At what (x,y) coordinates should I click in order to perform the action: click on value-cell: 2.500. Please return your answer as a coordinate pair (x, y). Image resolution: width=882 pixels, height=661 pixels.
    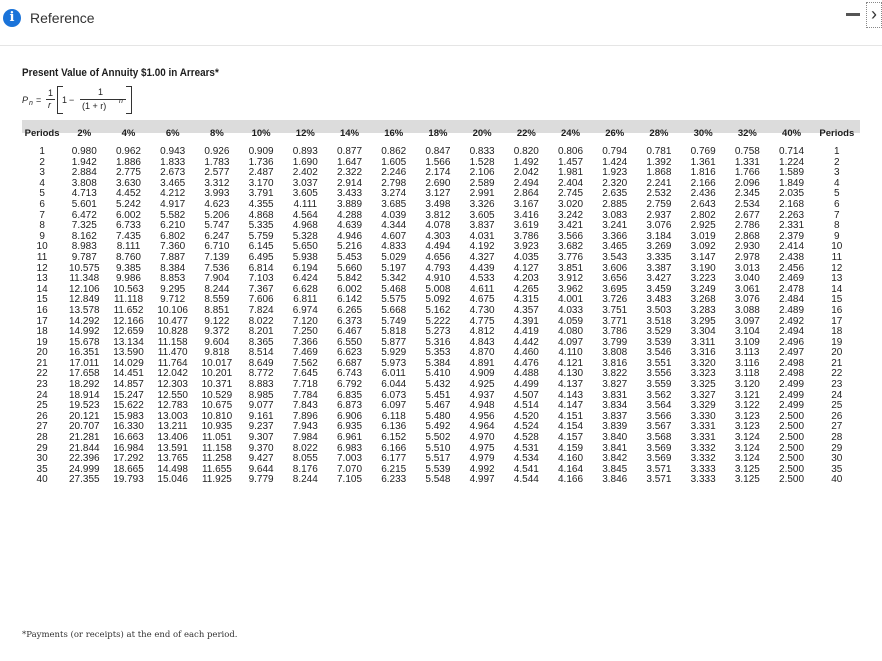
    Looking at the image, I should click on (792, 480).